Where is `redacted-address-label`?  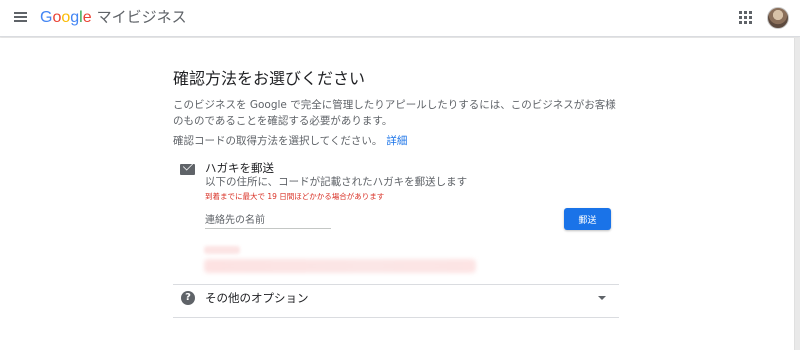
redacted-address-label is located at coordinates (222, 250).